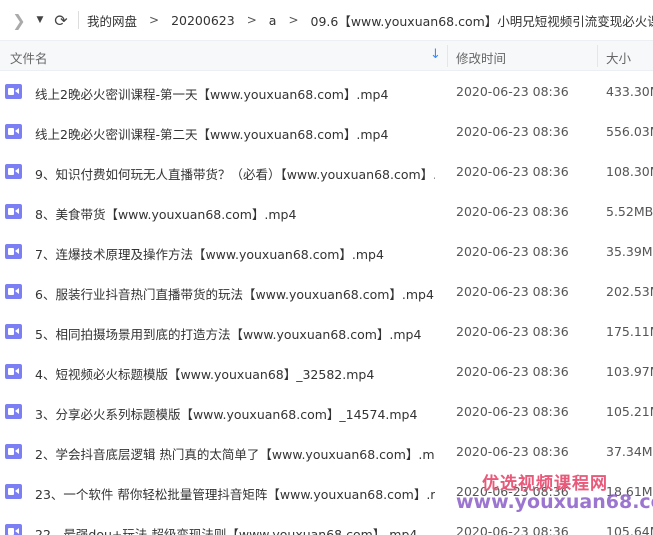 The width and height of the screenshot is (653, 535). I want to click on file-size: 105.64M, so click(629, 529).